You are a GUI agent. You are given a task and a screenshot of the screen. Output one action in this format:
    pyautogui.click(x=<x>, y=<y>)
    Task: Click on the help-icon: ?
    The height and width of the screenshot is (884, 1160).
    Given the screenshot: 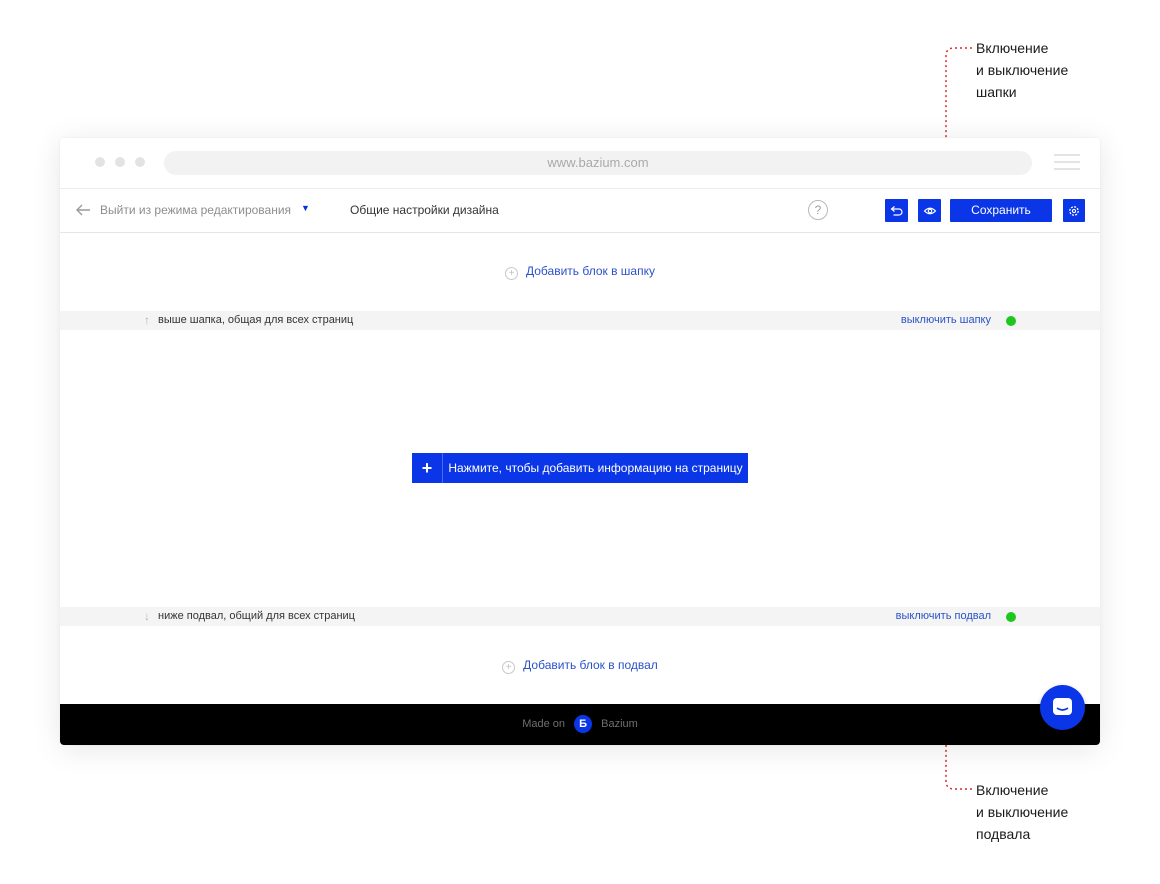 What is the action you would take?
    pyautogui.click(x=818, y=210)
    